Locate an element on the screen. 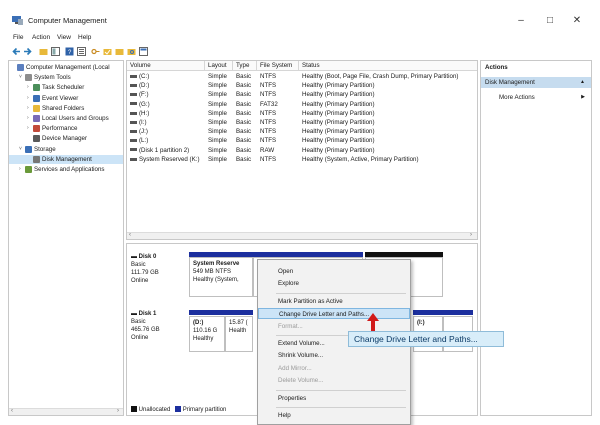  partition: 15.87 ( Health is located at coordinates (239, 334).